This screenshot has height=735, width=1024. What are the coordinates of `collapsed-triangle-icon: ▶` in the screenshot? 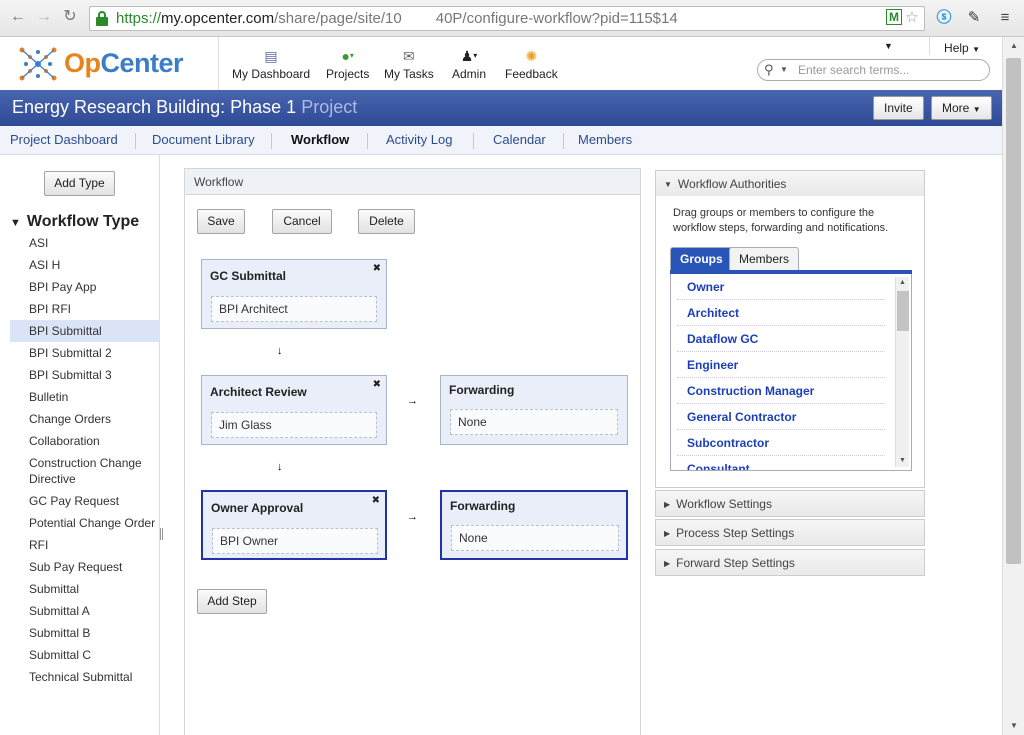 It's located at (667, 533).